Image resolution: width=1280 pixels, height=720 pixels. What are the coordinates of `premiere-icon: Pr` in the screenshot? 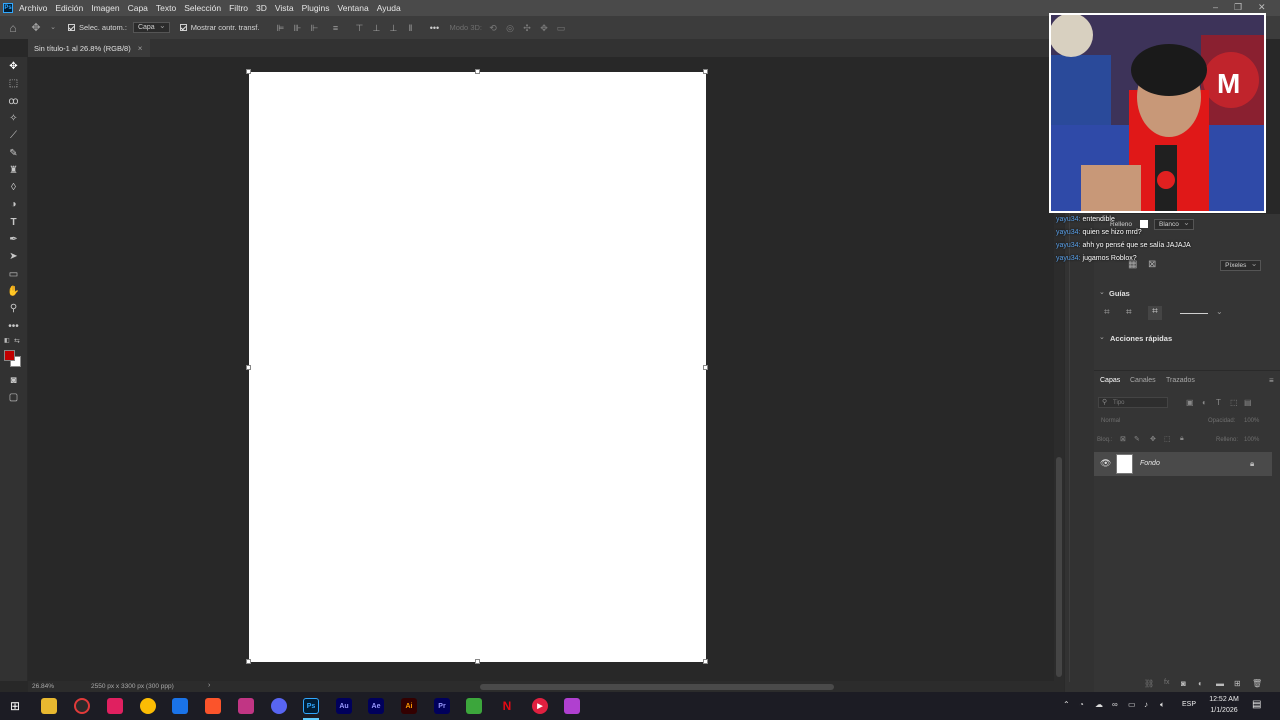 It's located at (442, 706).